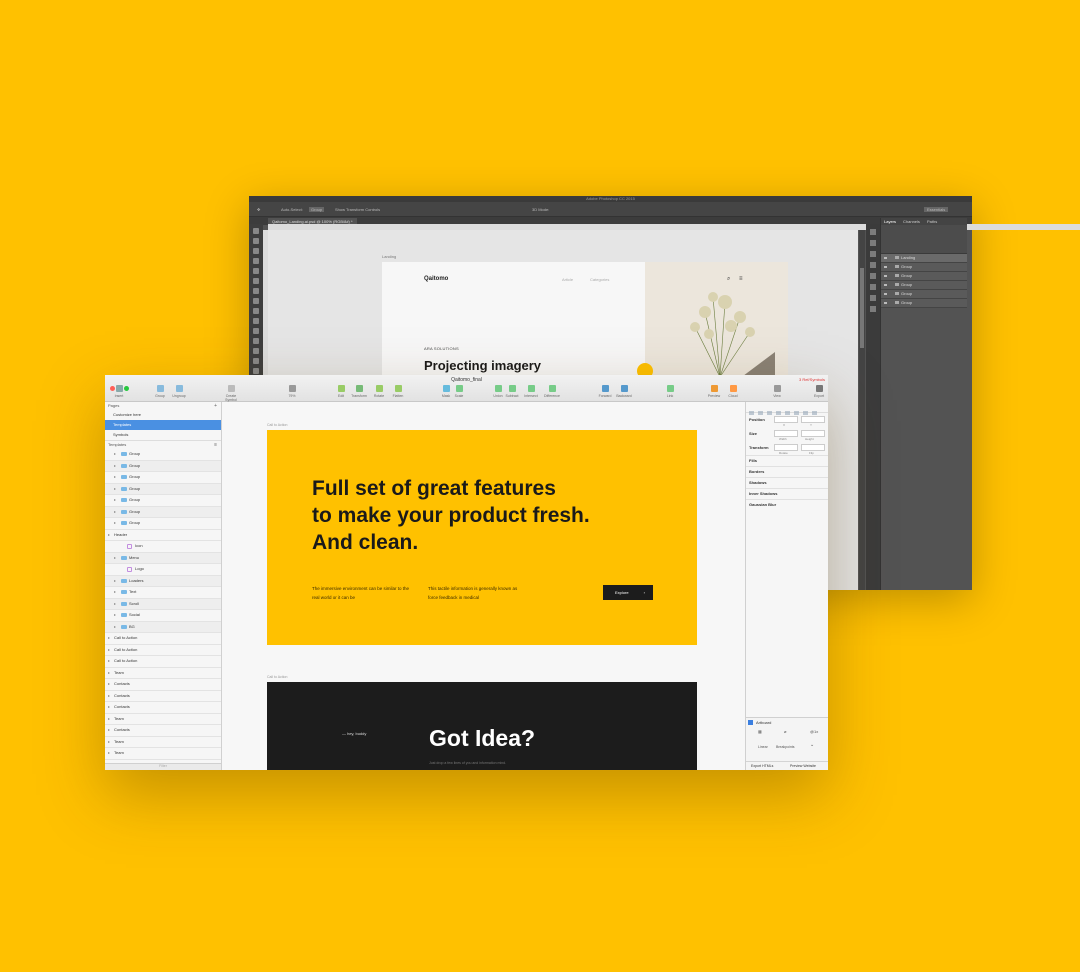  I want to click on inspector-section: Inner Shadows, so click(787, 493).